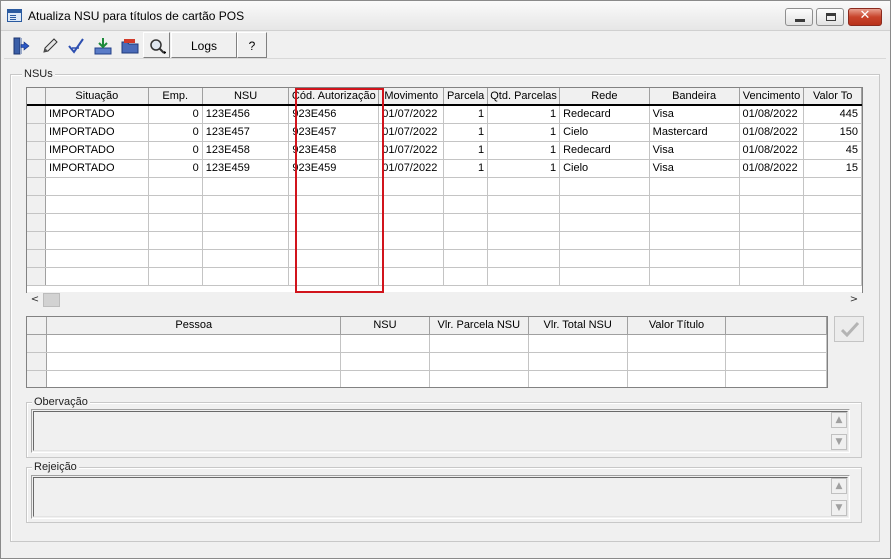 This screenshot has width=891, height=559. Describe the element at coordinates (479, 326) in the screenshot. I see `column-header: Vlr. Parcela NSU` at that location.